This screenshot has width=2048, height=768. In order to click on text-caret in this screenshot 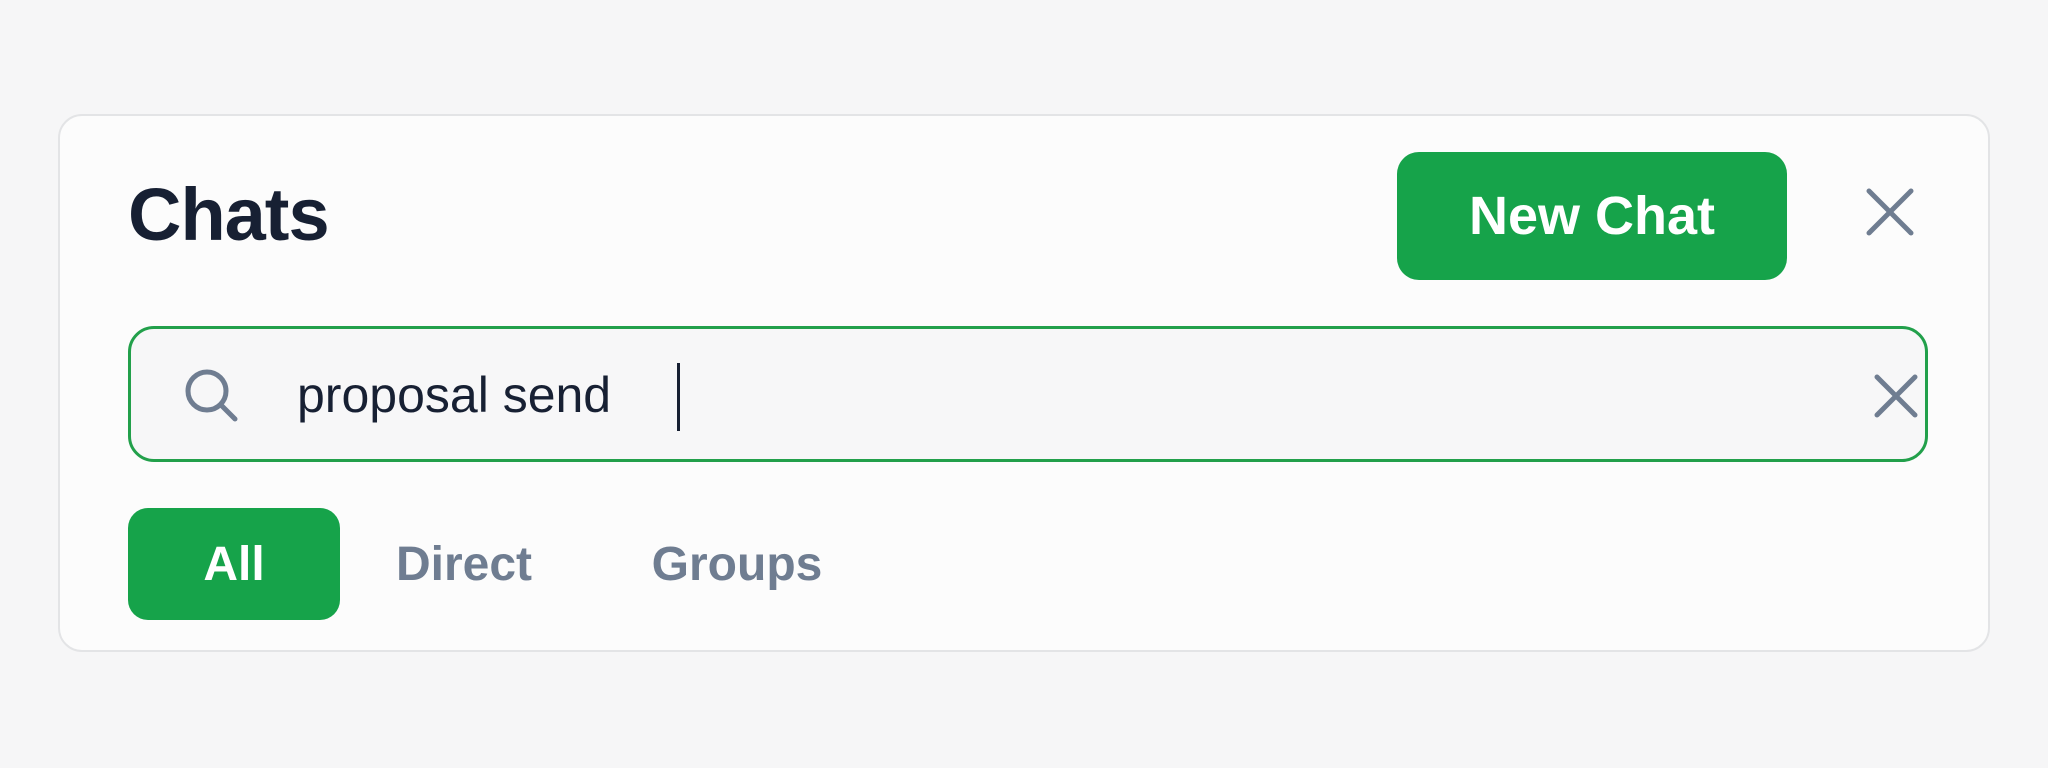, I will do `click(678, 397)`.